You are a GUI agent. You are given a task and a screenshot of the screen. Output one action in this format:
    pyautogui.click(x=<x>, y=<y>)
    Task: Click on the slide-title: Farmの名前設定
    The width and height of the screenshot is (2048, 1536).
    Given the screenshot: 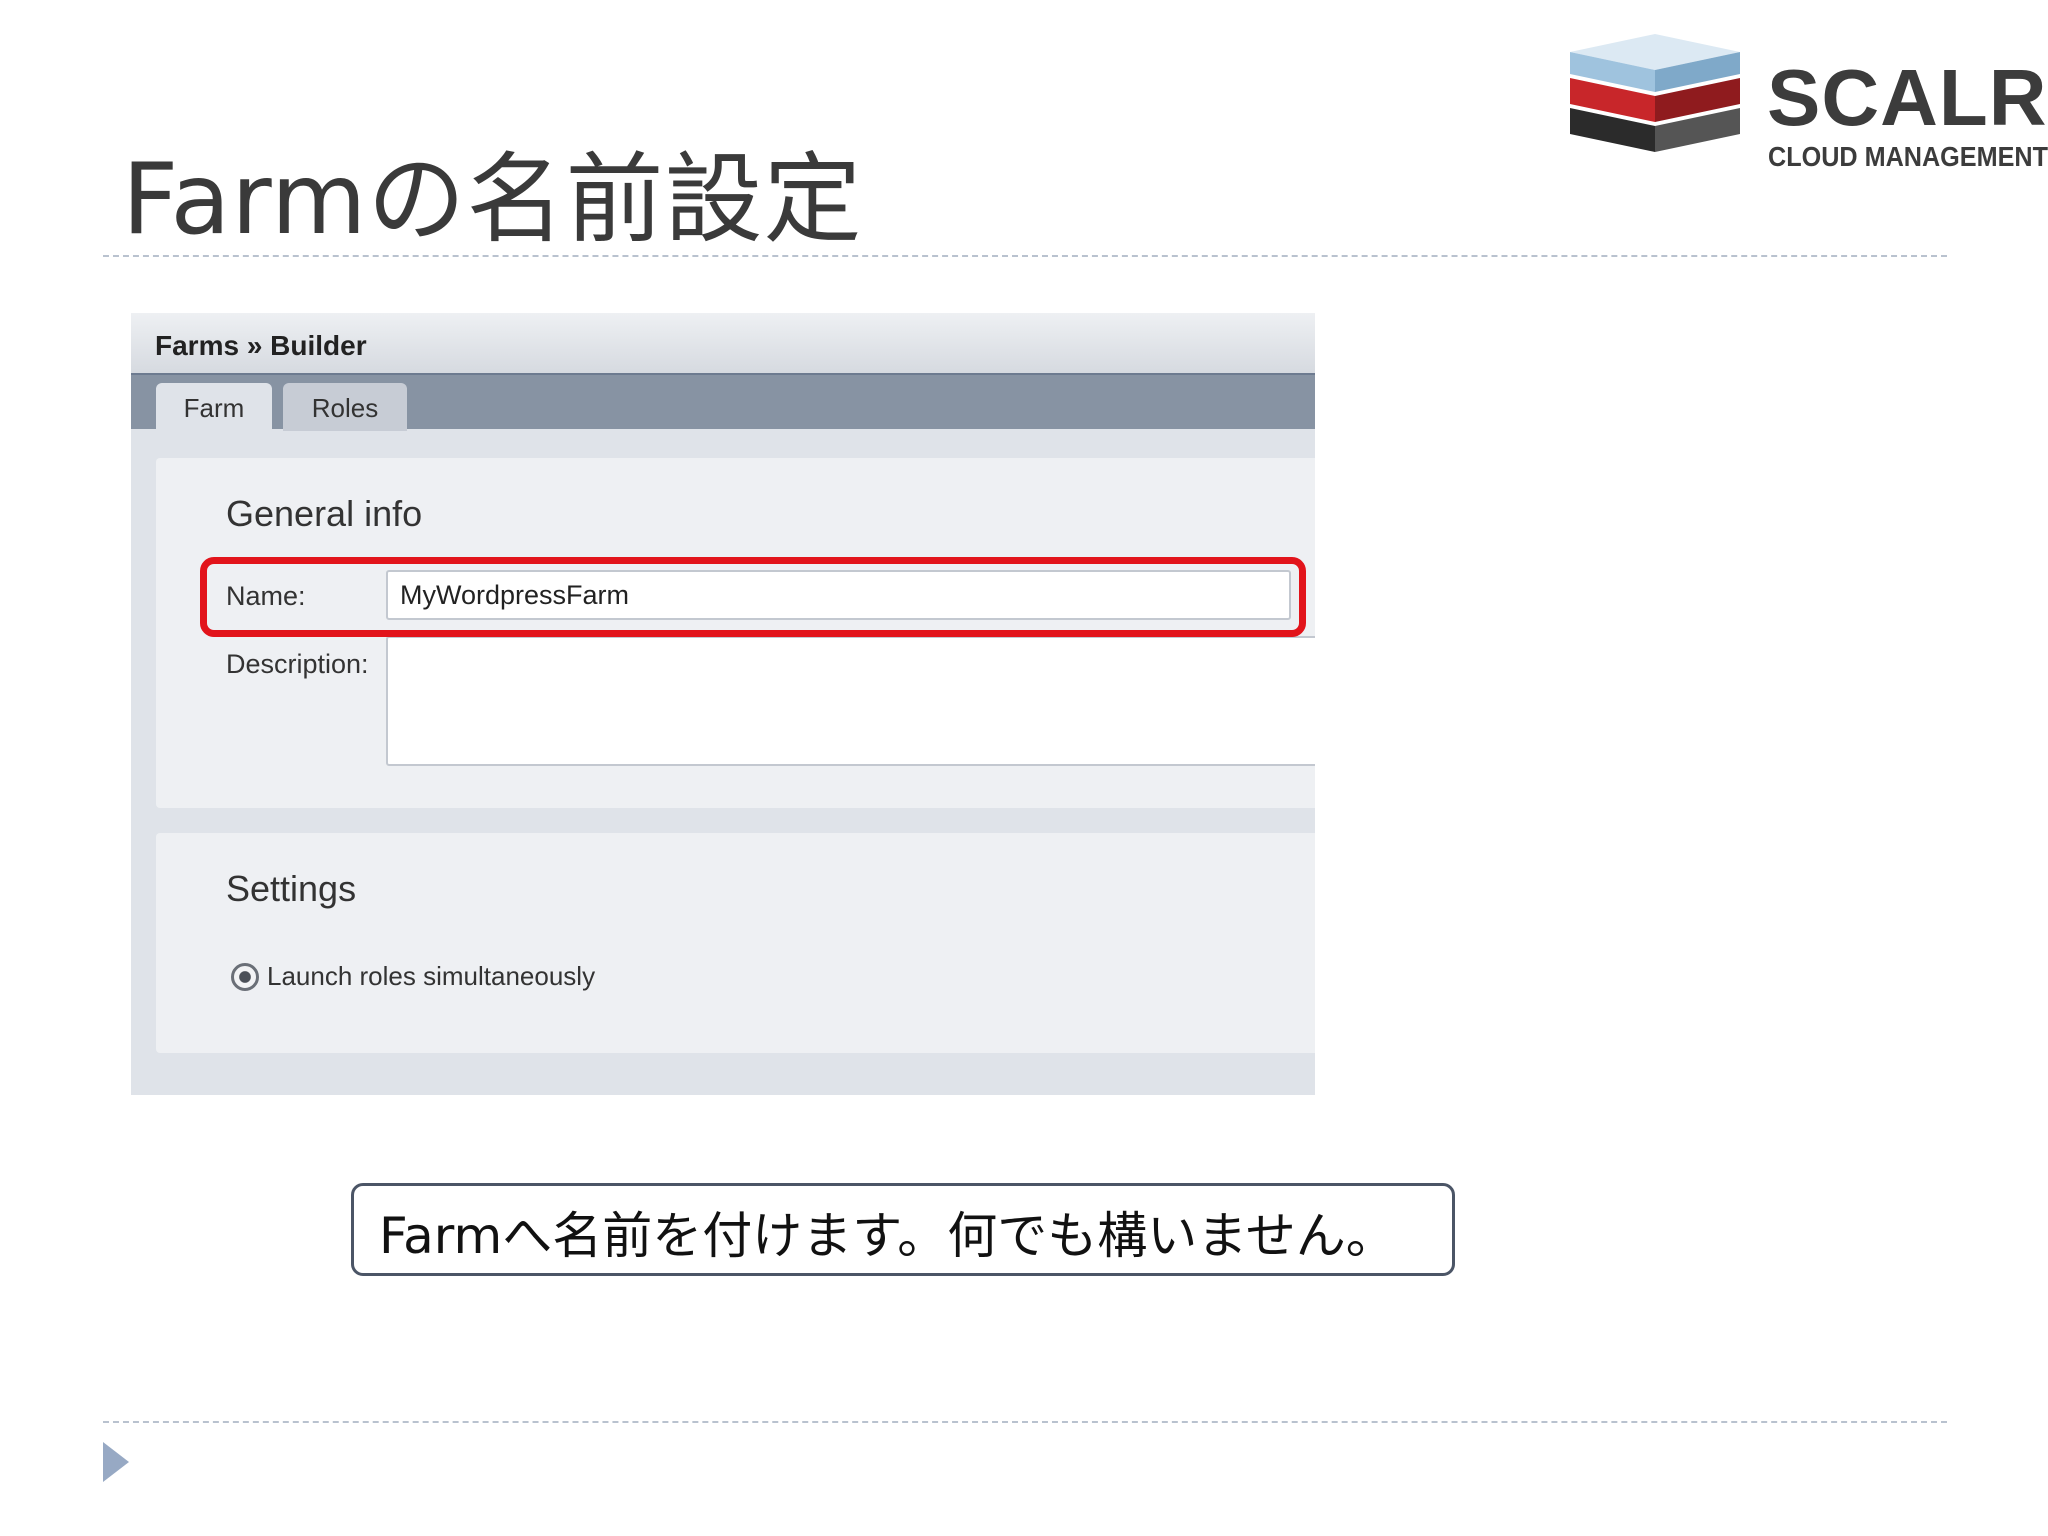 What is the action you would take?
    pyautogui.click(x=492, y=200)
    